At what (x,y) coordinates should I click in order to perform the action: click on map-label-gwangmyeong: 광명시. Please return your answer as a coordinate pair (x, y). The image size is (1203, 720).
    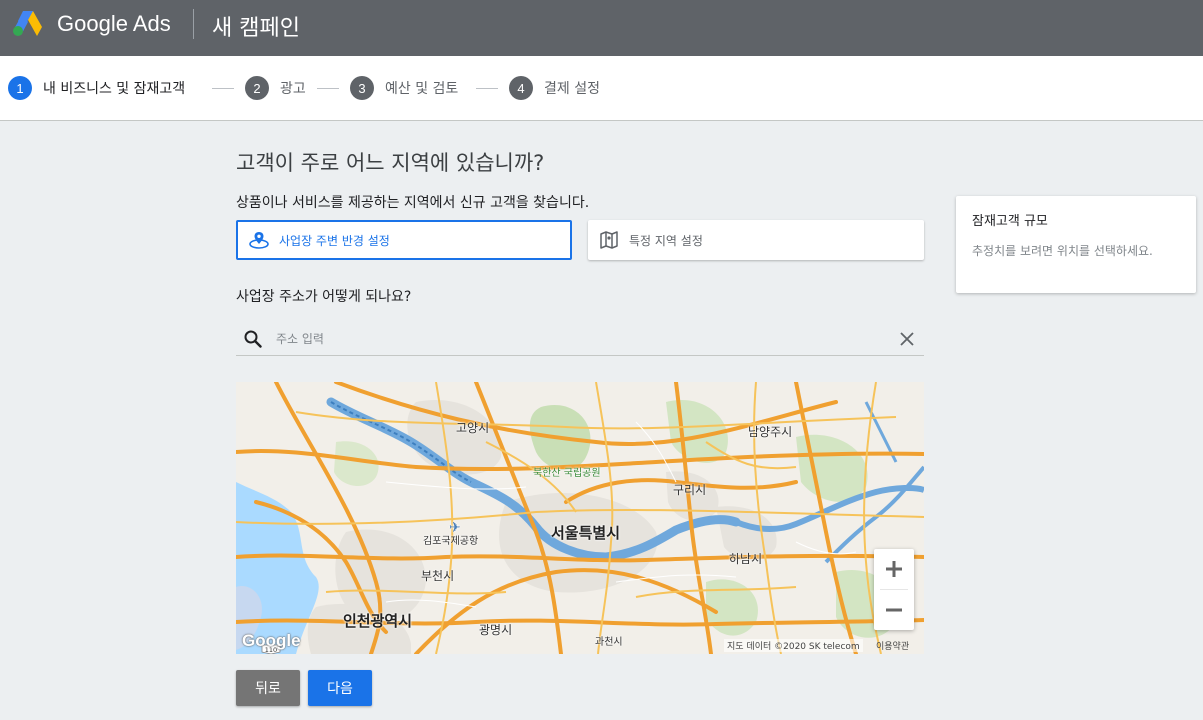
    Looking at the image, I should click on (496, 630).